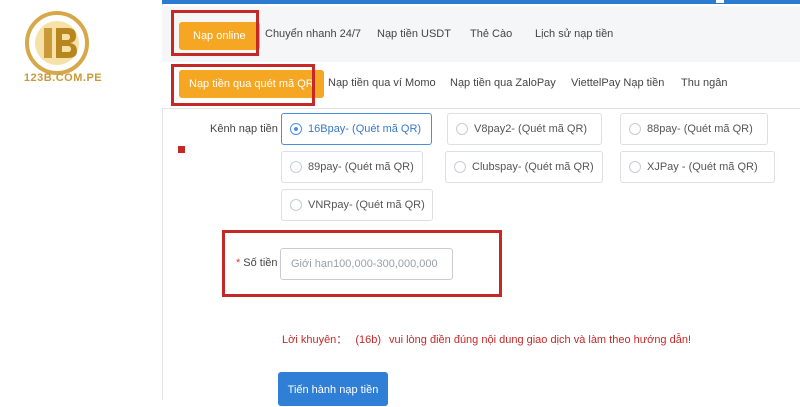 Image resolution: width=800 pixels, height=407 pixels. What do you see at coordinates (57, 43) in the screenshot?
I see `brand-logo-icon` at bounding box center [57, 43].